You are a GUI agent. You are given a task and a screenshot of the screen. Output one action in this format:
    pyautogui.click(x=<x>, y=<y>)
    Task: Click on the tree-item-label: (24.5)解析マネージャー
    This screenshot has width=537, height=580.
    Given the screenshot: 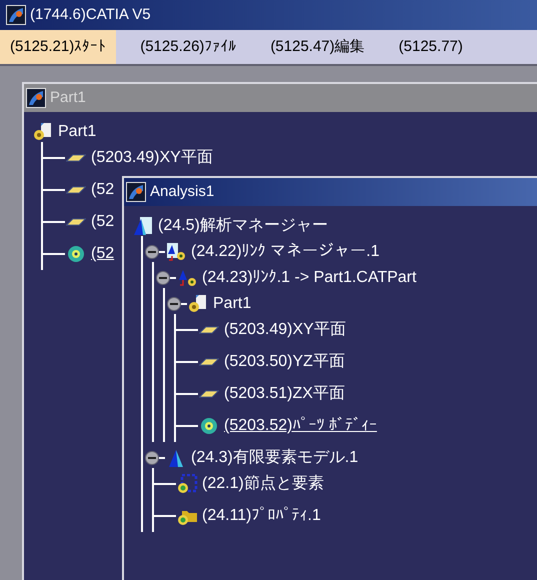 What is the action you would take?
    pyautogui.click(x=243, y=226)
    